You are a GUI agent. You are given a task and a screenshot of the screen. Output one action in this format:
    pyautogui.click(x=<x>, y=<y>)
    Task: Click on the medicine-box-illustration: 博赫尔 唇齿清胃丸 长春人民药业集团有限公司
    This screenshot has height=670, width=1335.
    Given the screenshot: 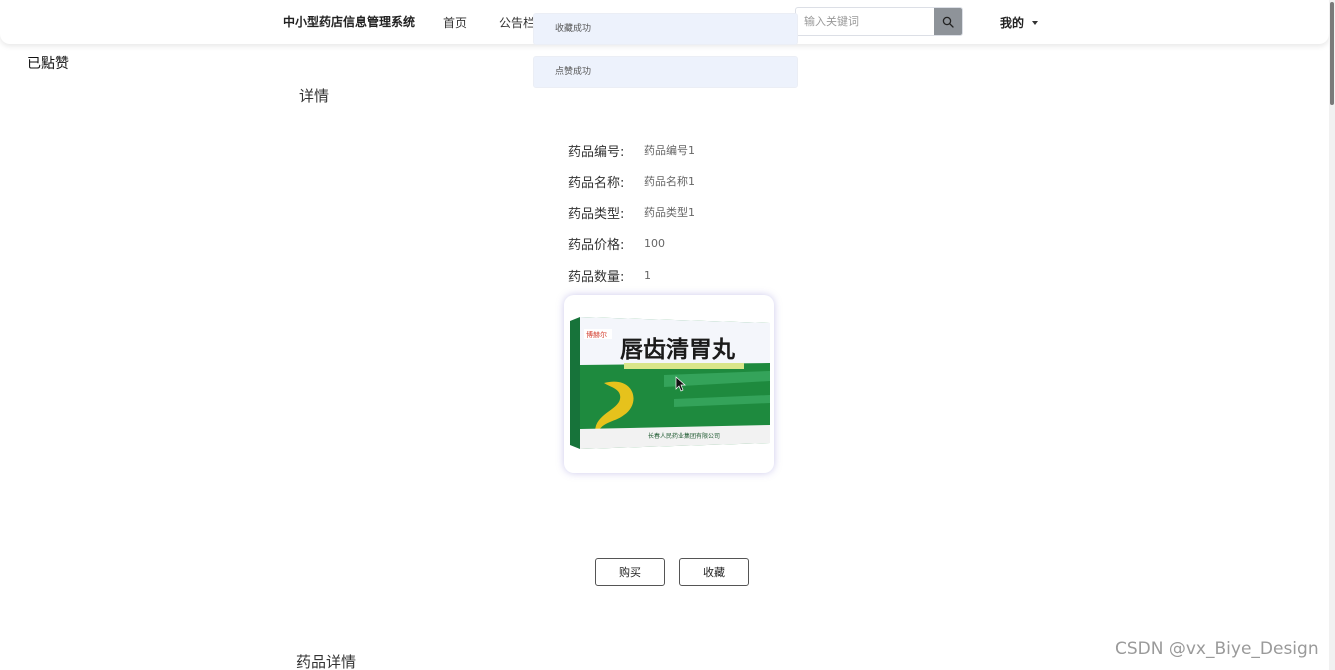 What is the action you would take?
    pyautogui.click(x=670, y=383)
    